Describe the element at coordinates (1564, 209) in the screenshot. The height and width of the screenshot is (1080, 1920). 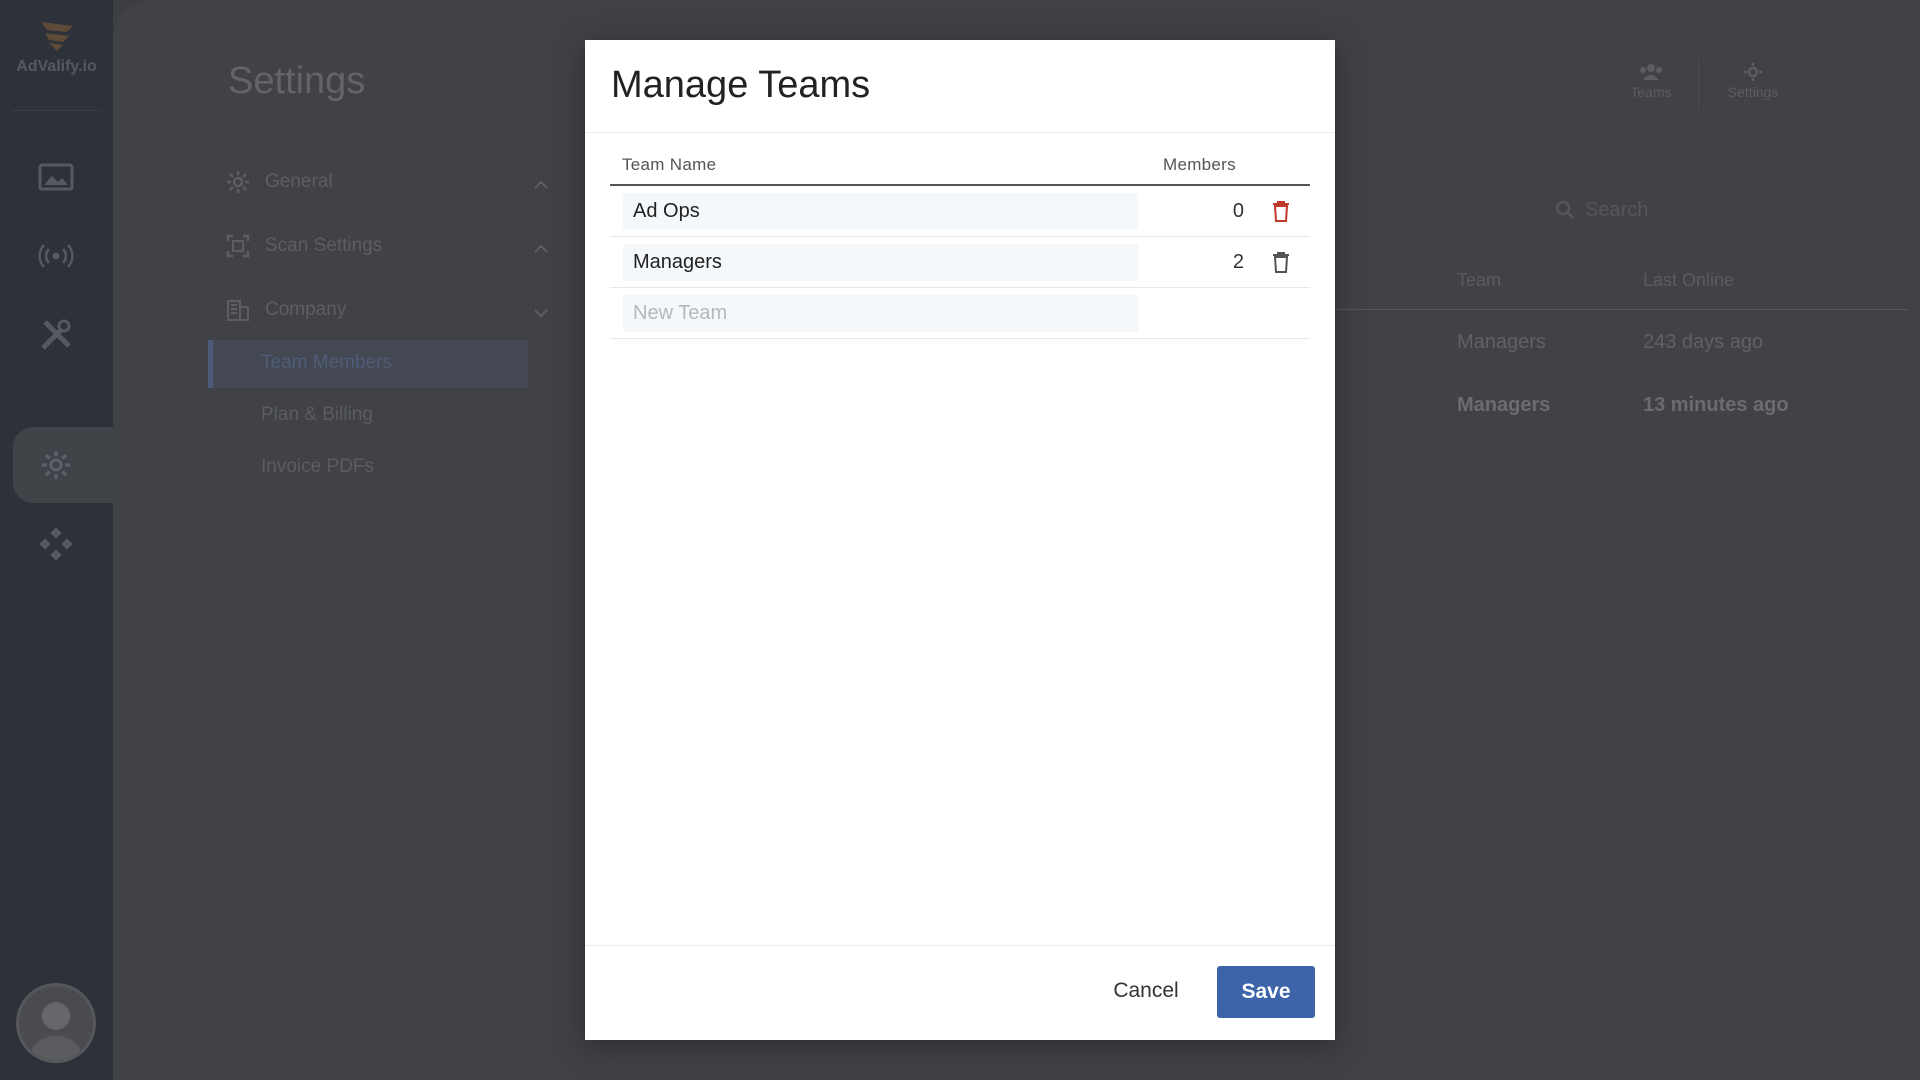
I see `search-icon` at that location.